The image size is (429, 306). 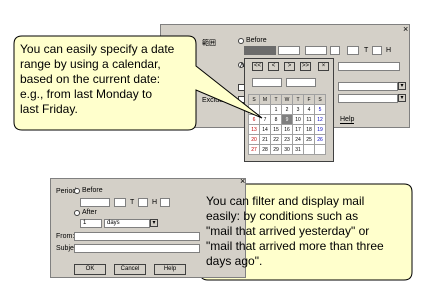 I want to click on relative-count-field: 1, so click(x=91, y=223).